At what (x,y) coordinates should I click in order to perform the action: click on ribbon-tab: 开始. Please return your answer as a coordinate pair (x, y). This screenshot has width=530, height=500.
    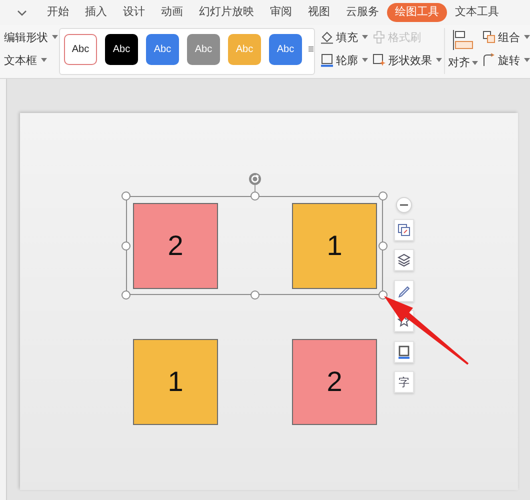
    Looking at the image, I should click on (58, 12).